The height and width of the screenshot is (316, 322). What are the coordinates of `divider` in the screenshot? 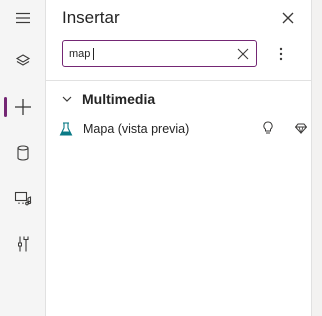 It's located at (178, 80).